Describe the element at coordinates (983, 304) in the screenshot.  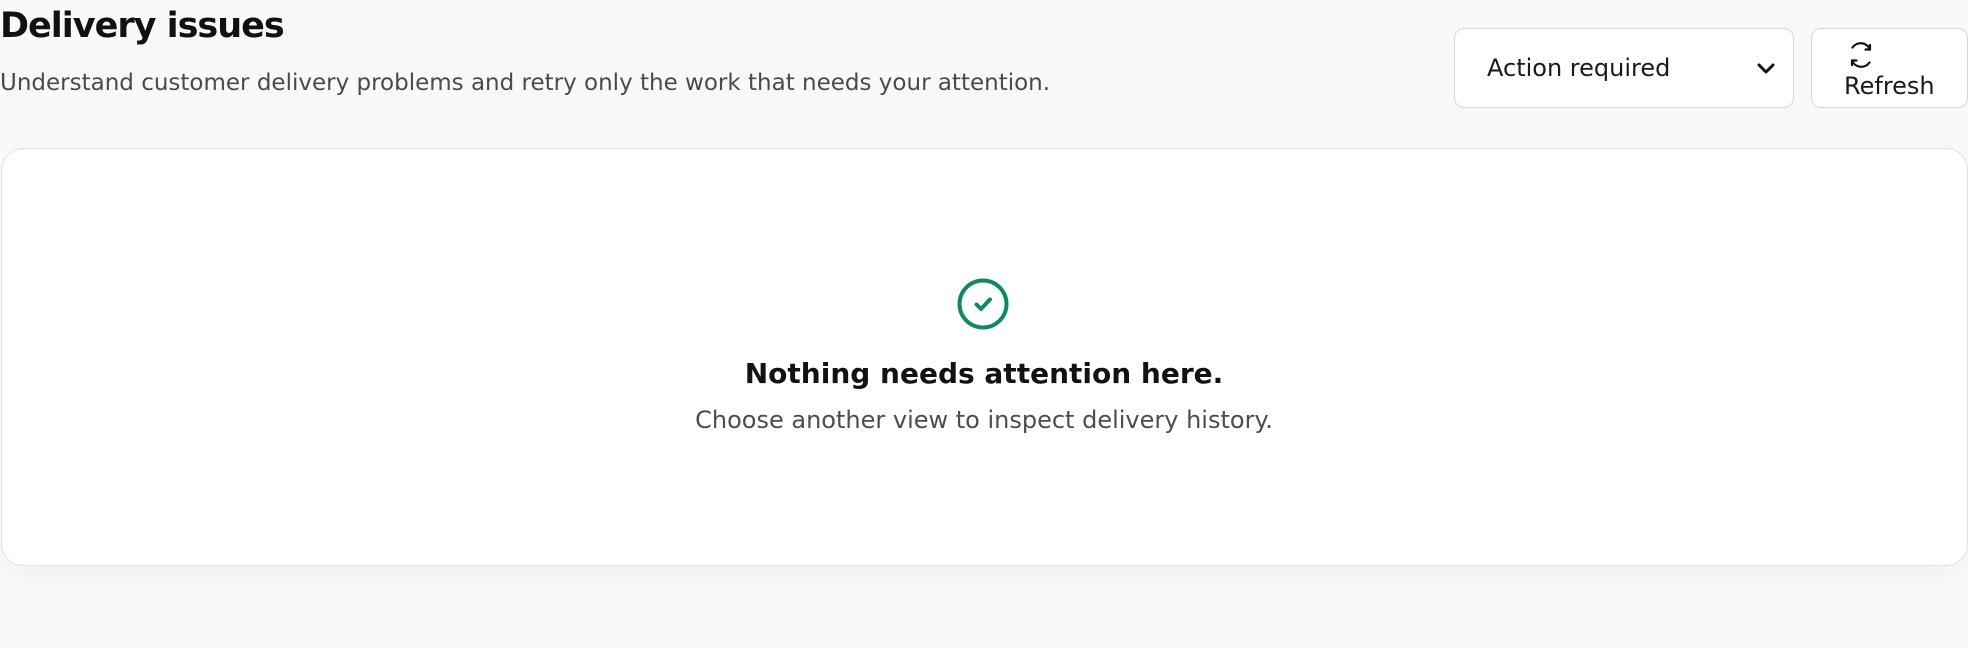
I see `check-circle-icon` at that location.